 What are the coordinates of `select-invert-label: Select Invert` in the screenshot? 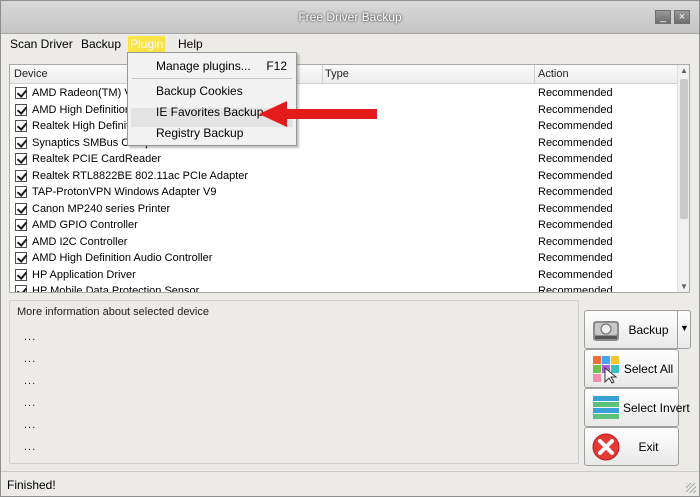 It's located at (656, 408).